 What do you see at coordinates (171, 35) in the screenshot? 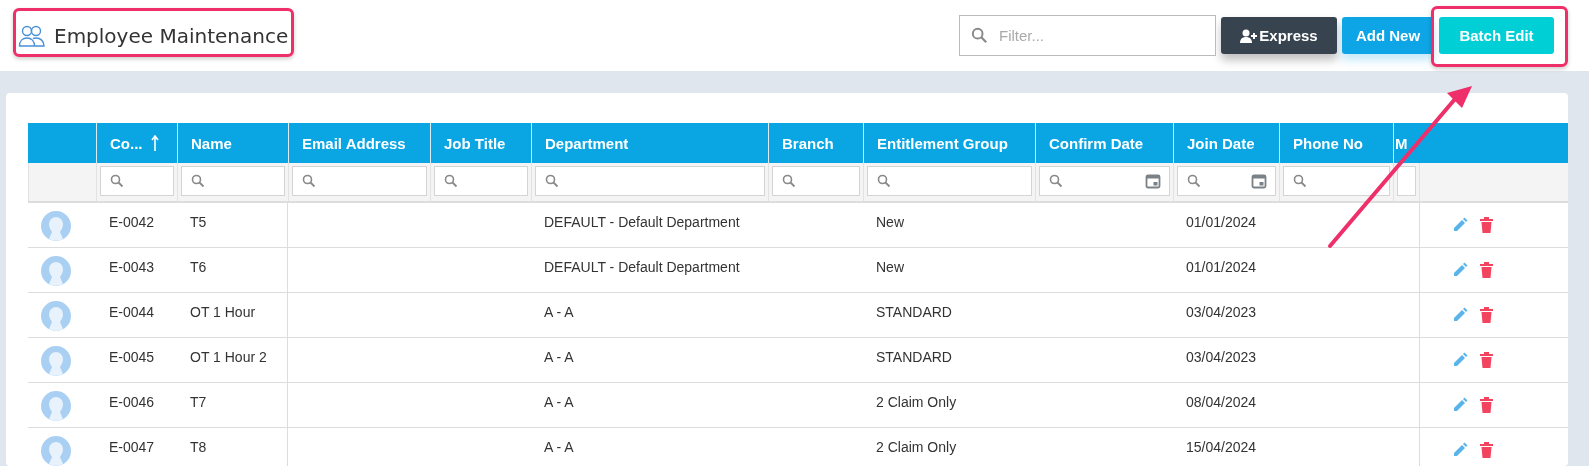
I see `page-title: Employee Maintenance` at bounding box center [171, 35].